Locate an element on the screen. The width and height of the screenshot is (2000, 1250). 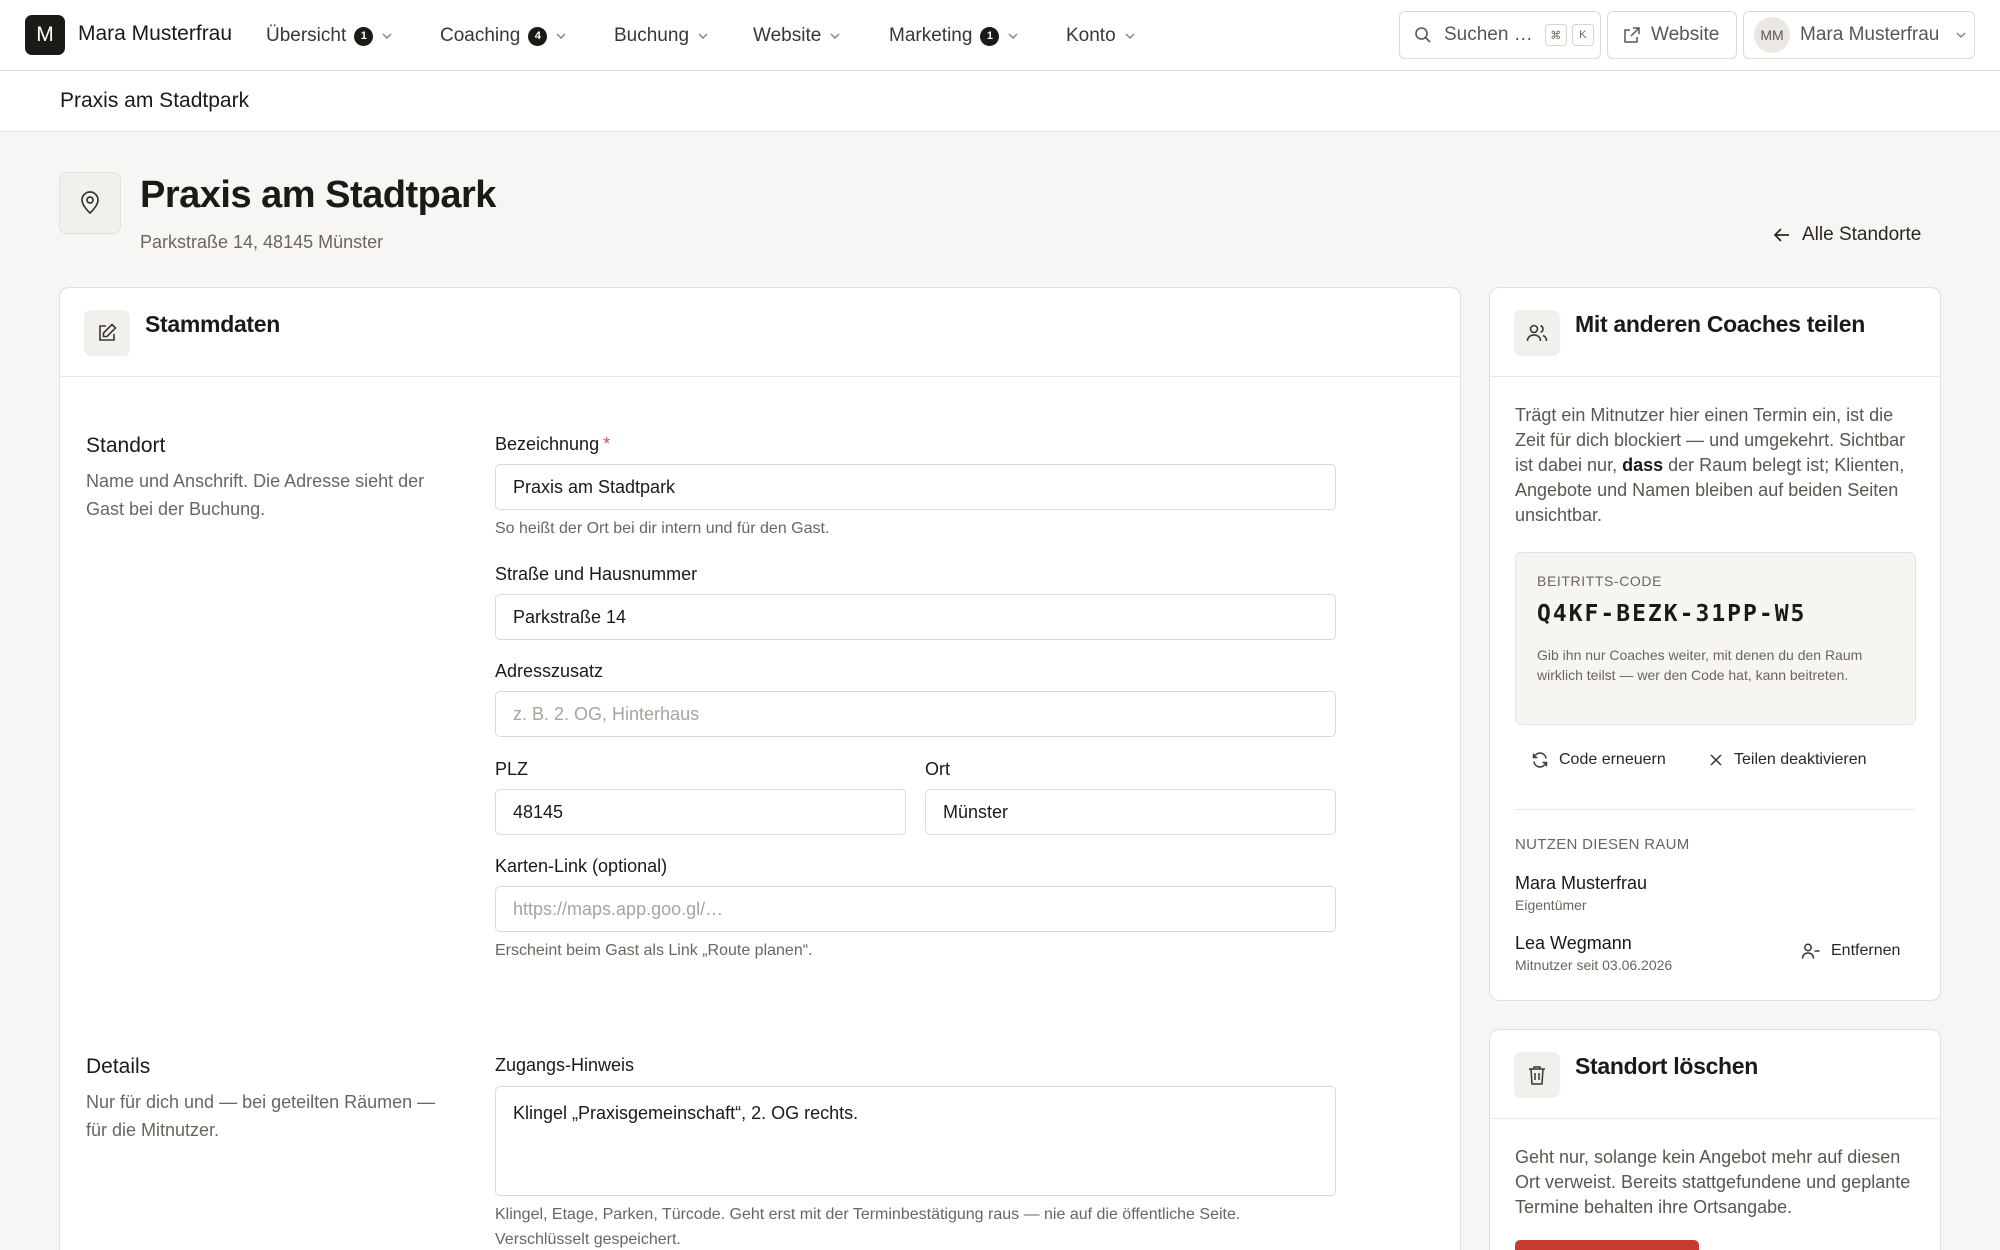
website-button-label: Website is located at coordinates (1685, 34).